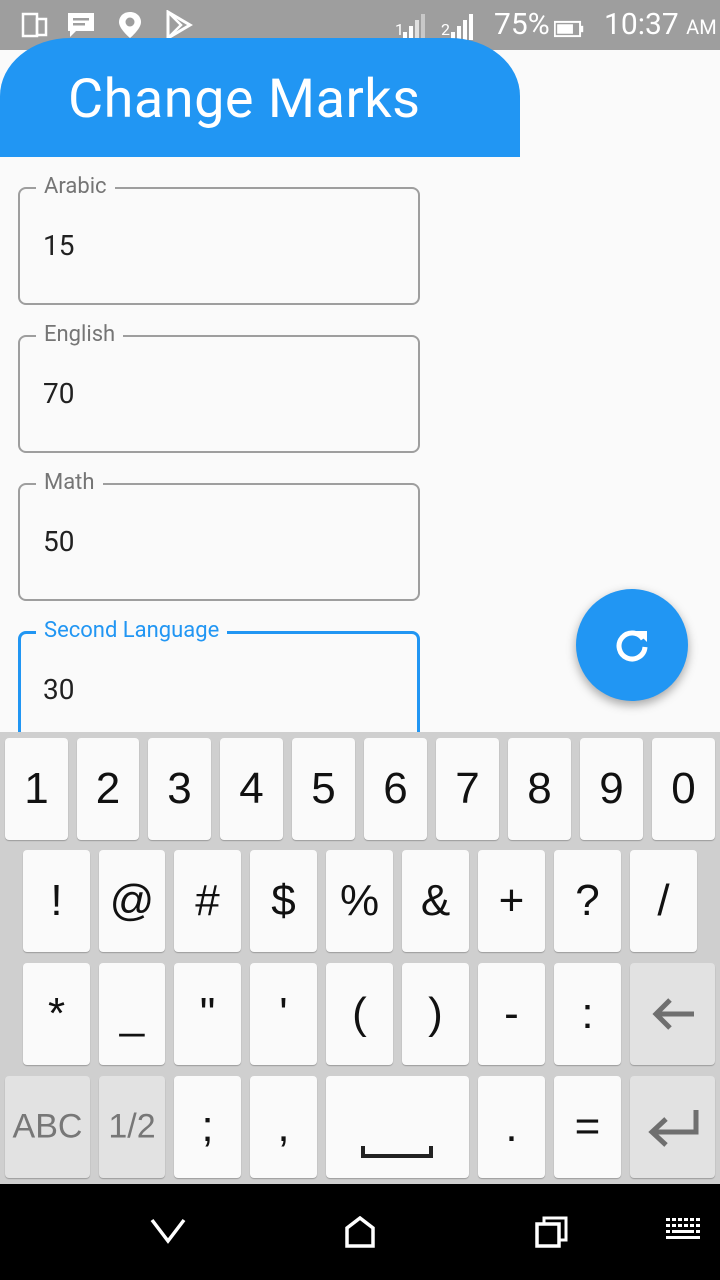  I want to click on abc-key: ABC, so click(47, 1127).